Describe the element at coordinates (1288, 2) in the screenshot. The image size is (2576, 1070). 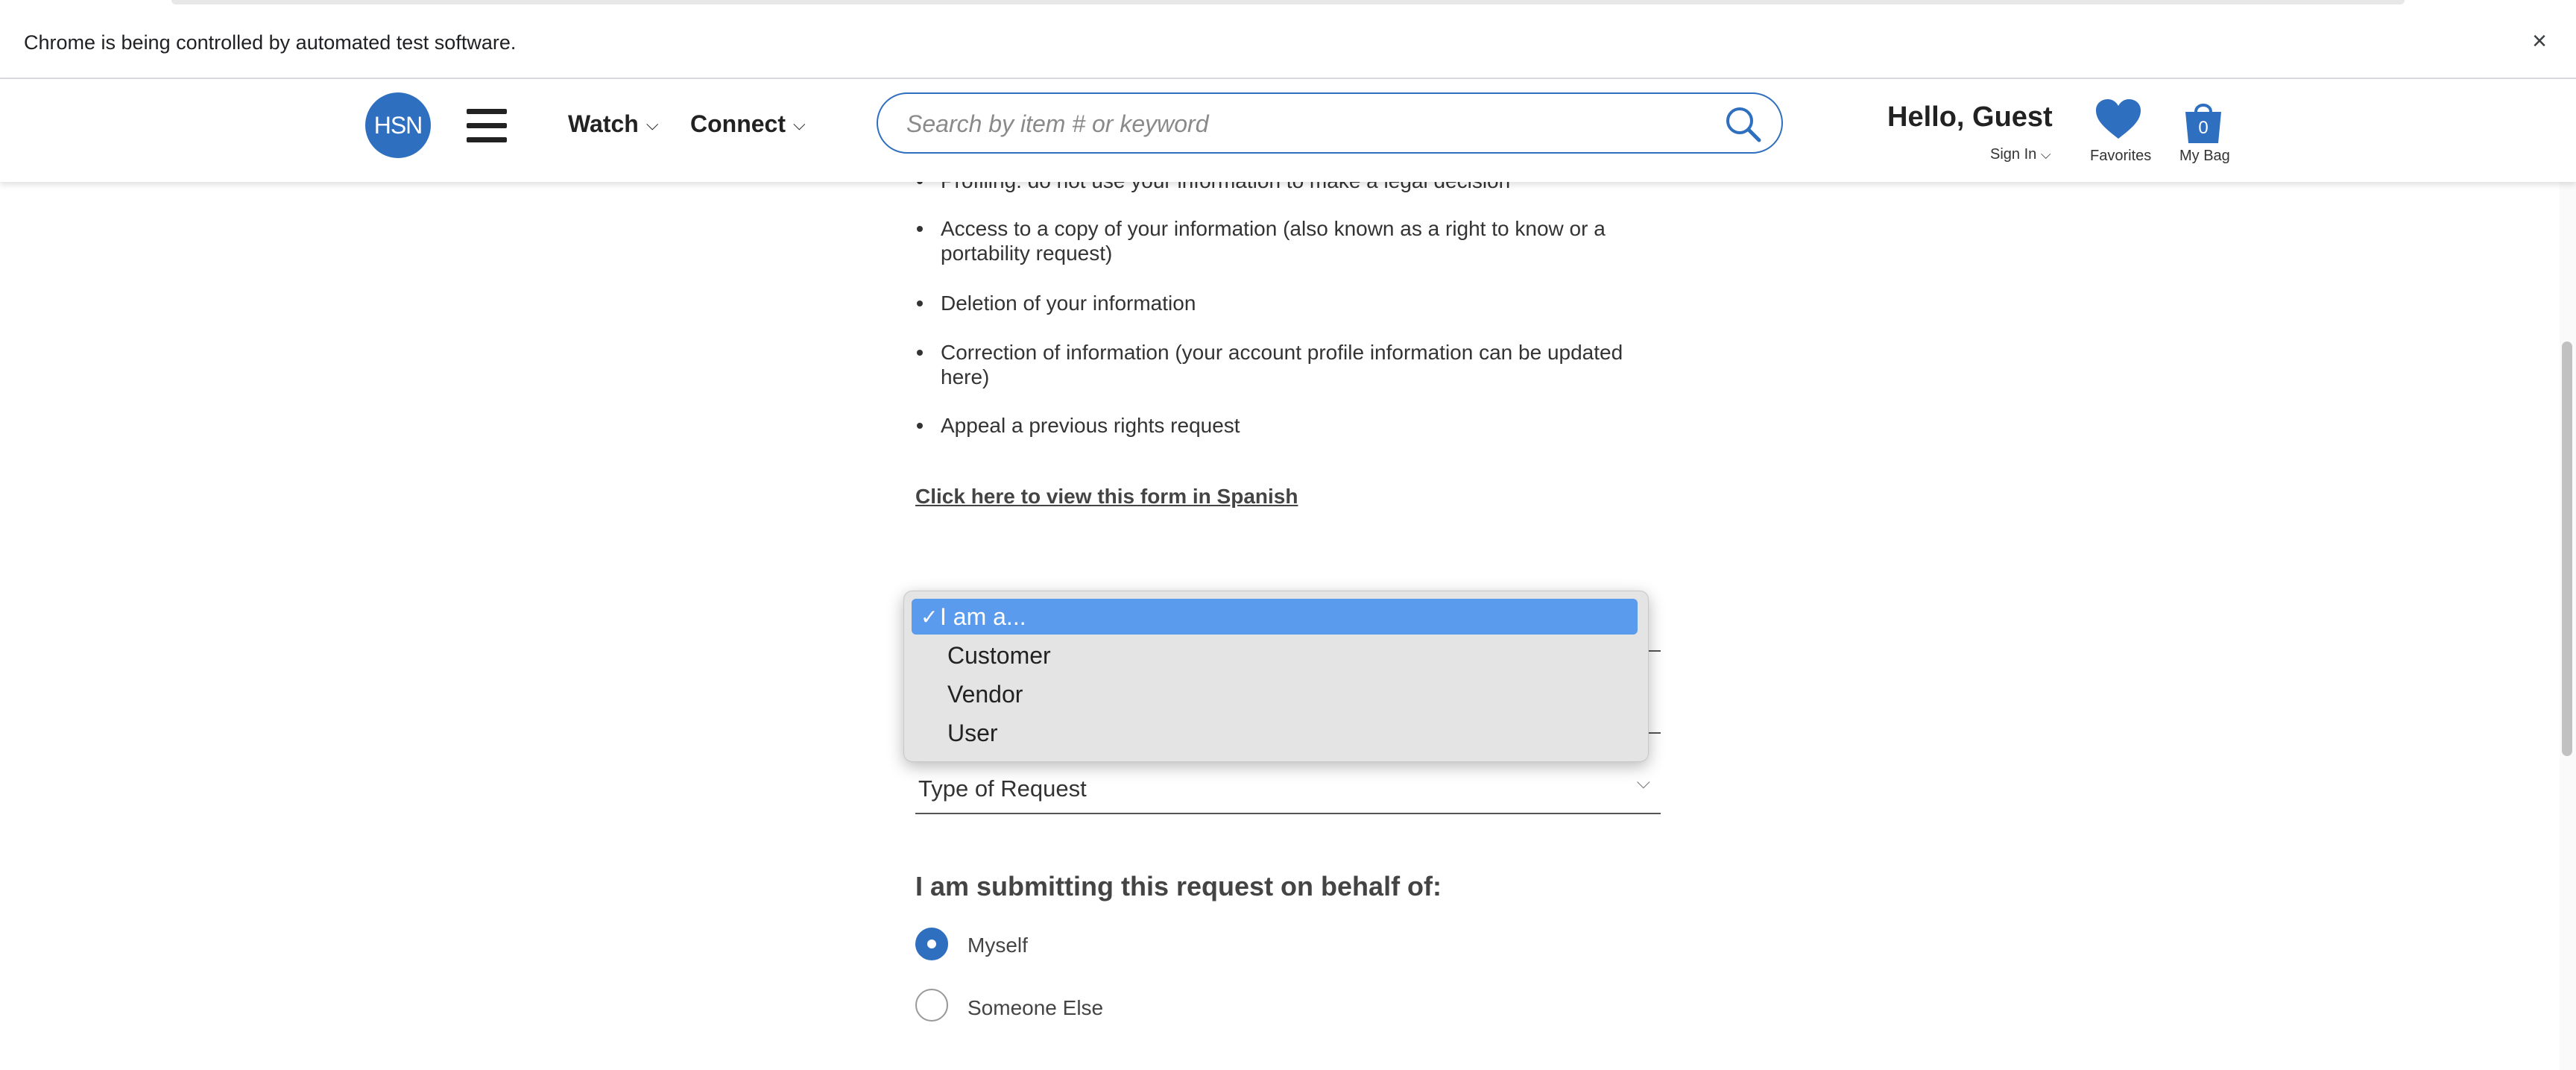
I see `tab-strip-edge` at that location.